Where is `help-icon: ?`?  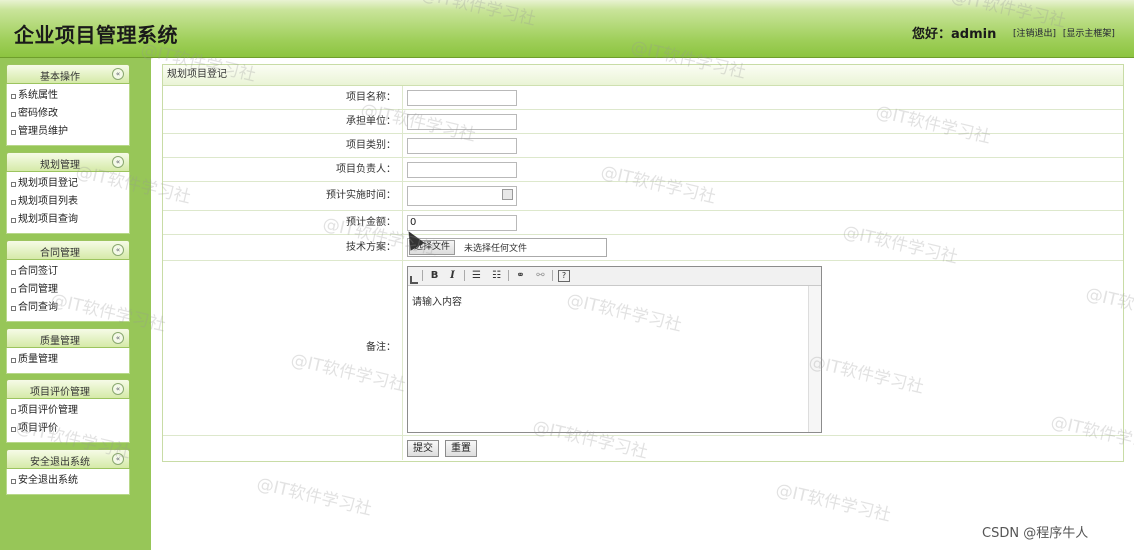 help-icon: ? is located at coordinates (564, 276).